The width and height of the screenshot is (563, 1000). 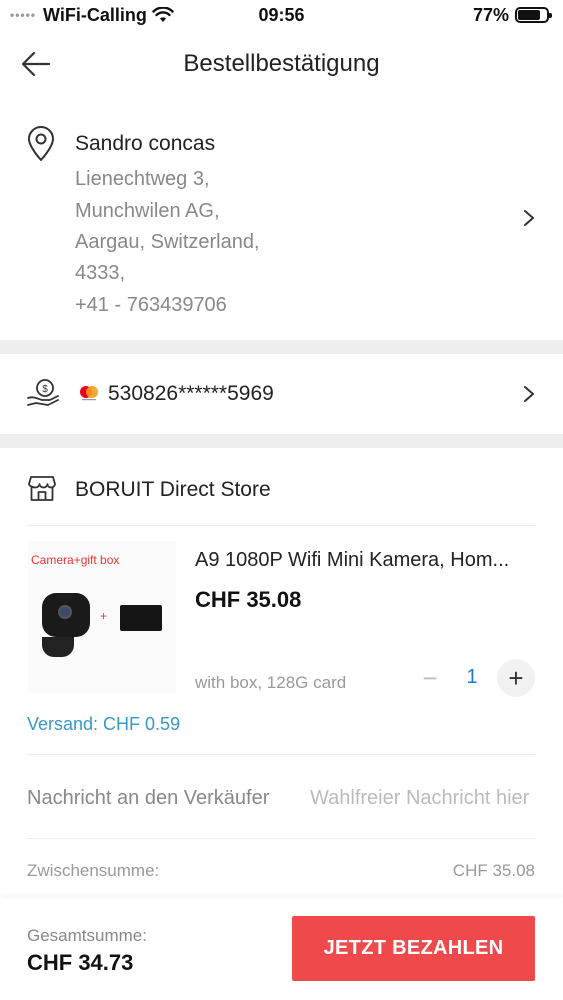 What do you see at coordinates (41, 143) in the screenshot?
I see `location-pin-icon` at bounding box center [41, 143].